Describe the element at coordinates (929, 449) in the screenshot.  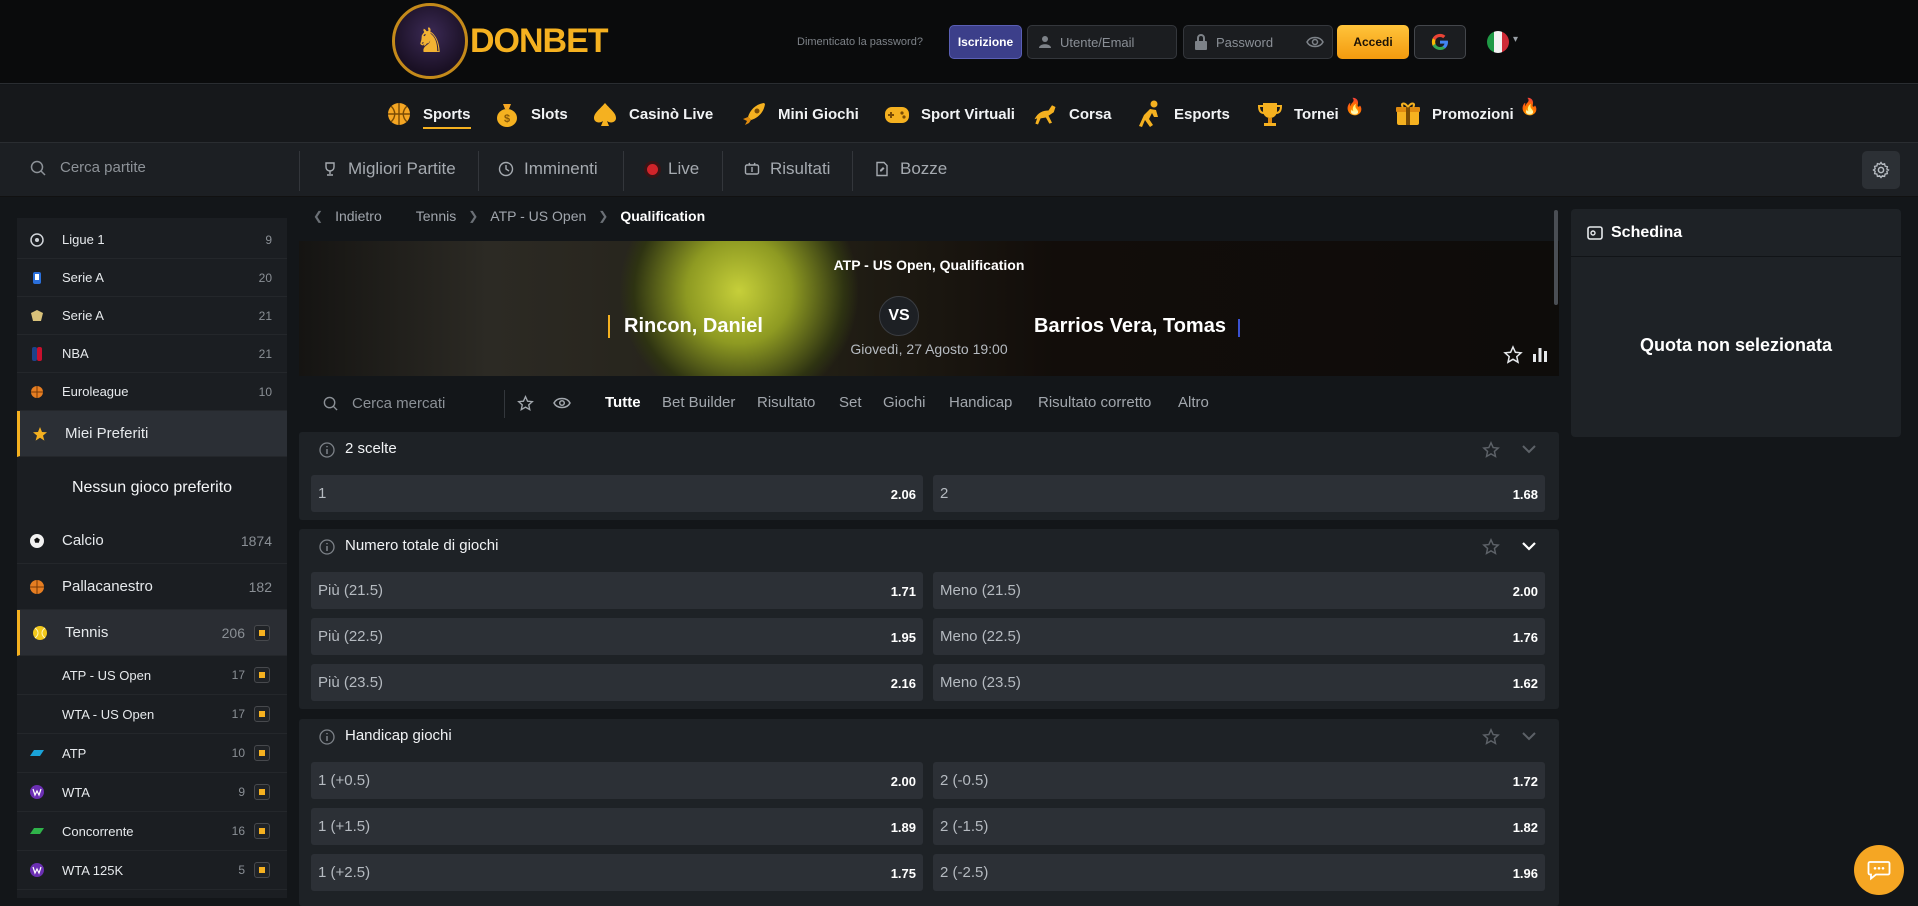
I see `market-header: 2 scelte` at that location.